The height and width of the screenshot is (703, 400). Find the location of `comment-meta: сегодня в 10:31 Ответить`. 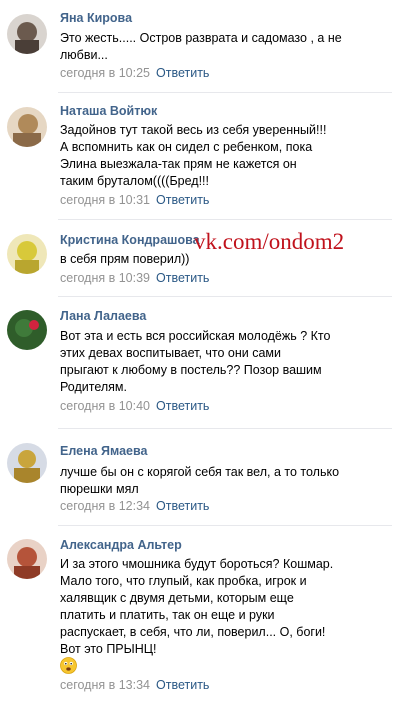

comment-meta: сегодня в 10:31 Ответить is located at coordinates (134, 200).